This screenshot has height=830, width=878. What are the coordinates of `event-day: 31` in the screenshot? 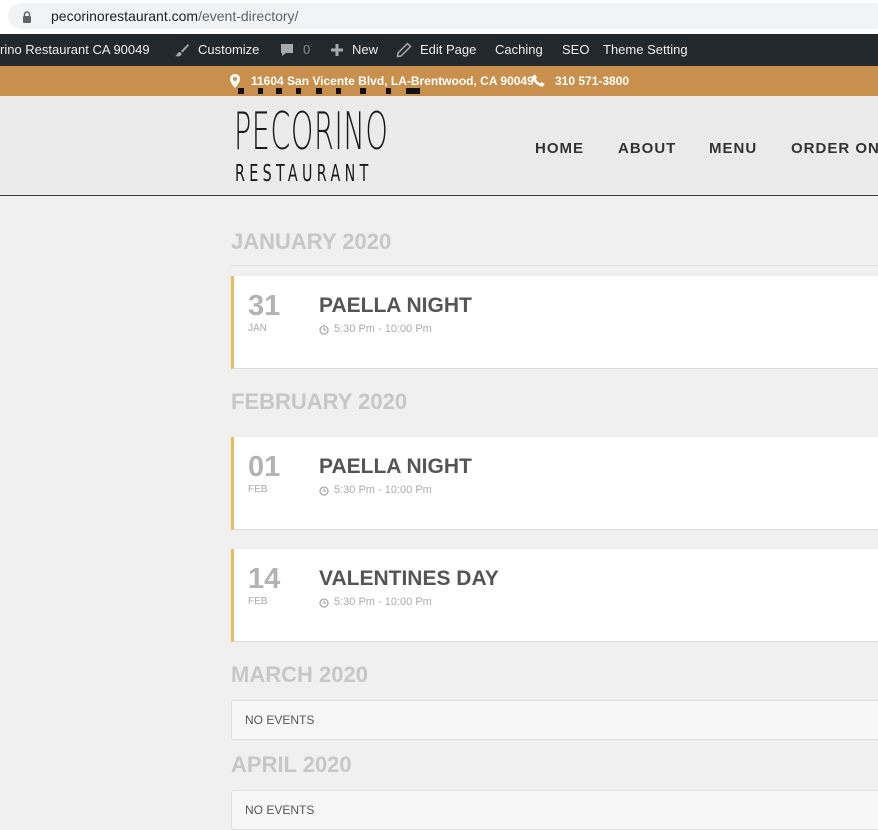 It's located at (264, 306).